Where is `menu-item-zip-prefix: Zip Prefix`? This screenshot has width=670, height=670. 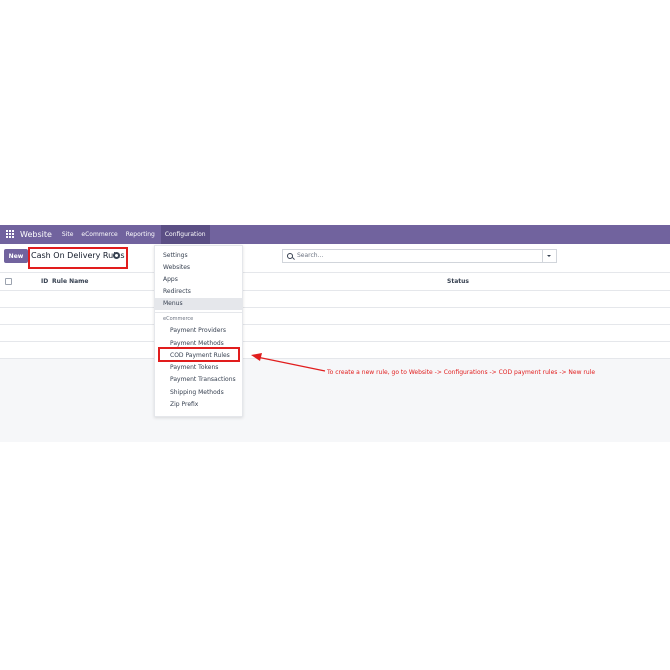
menu-item-zip-prefix: Zip Prefix is located at coordinates (184, 404).